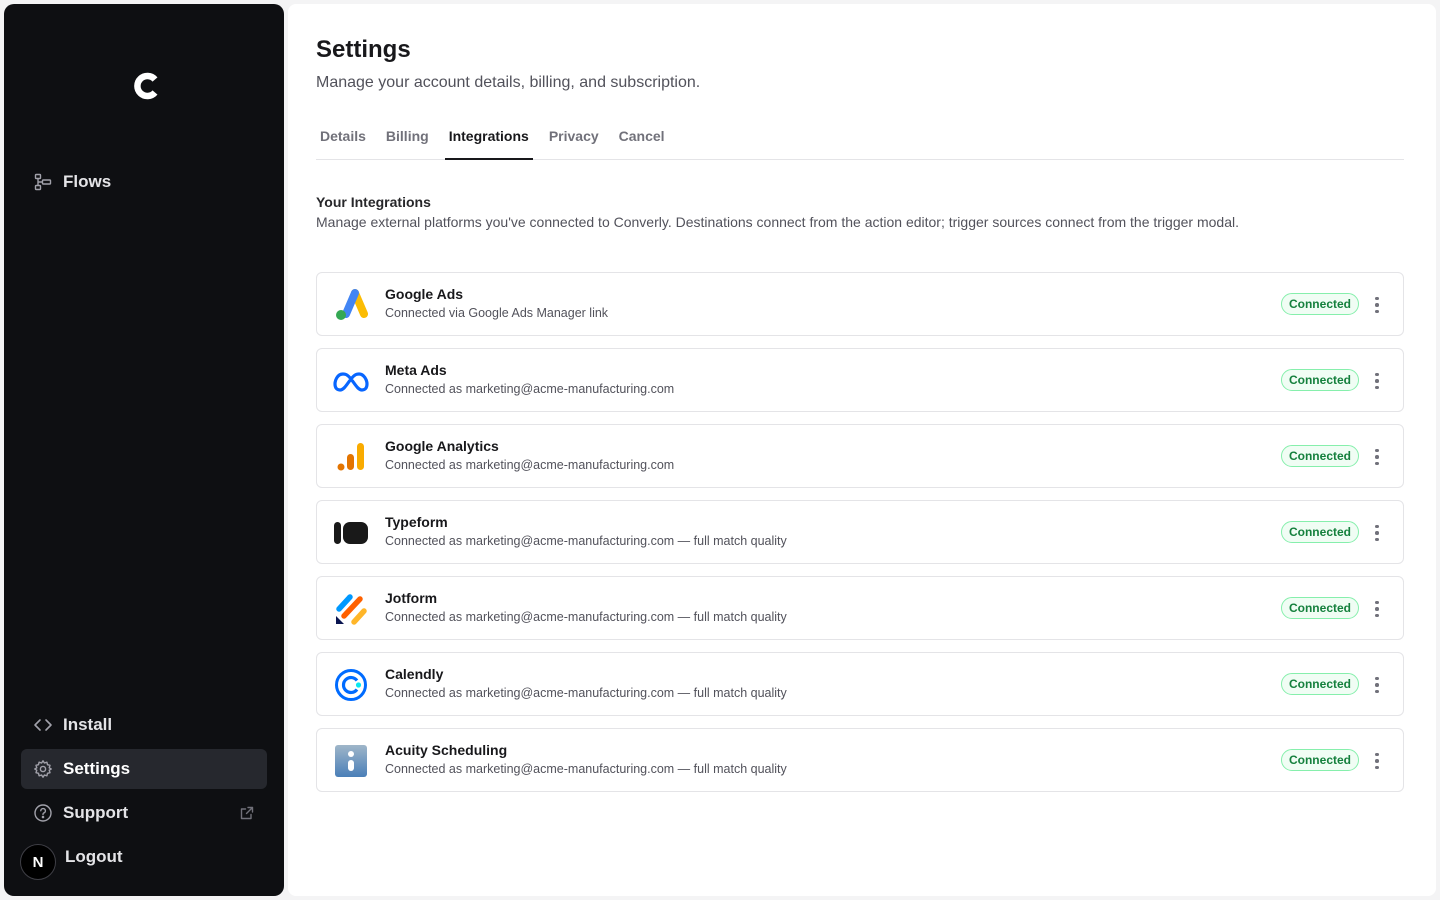 This screenshot has height=900, width=1440. What do you see at coordinates (94, 856) in the screenshot?
I see `logout-label: Logout` at bounding box center [94, 856].